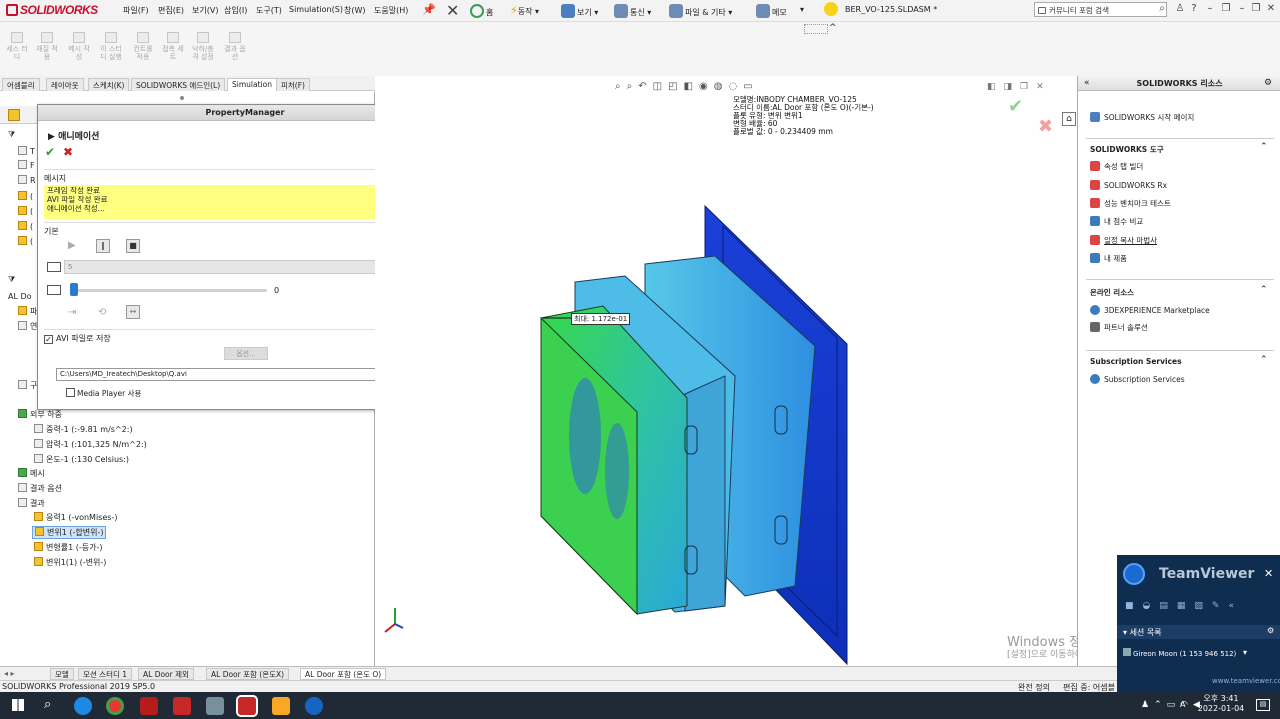 This screenshot has width=1280, height=719. What do you see at coordinates (1203, 606) in the screenshot?
I see `whiteboard-icon: ▧` at bounding box center [1203, 606].